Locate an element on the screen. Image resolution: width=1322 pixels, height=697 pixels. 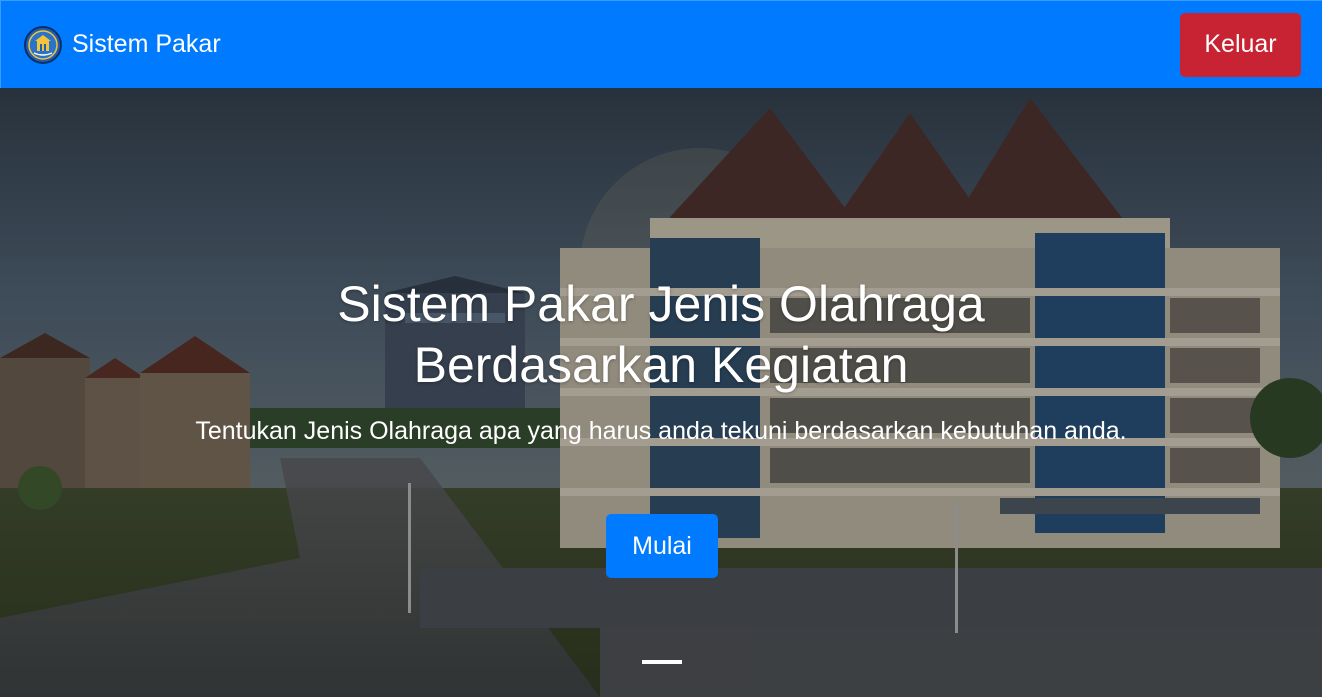
university-crest-icon is located at coordinates (43, 44).